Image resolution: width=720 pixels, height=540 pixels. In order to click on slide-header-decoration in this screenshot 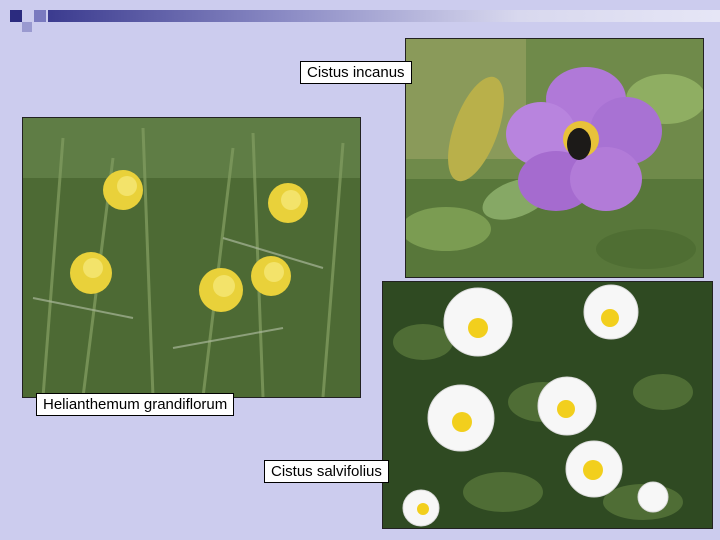, I will do `click(360, 16)`.